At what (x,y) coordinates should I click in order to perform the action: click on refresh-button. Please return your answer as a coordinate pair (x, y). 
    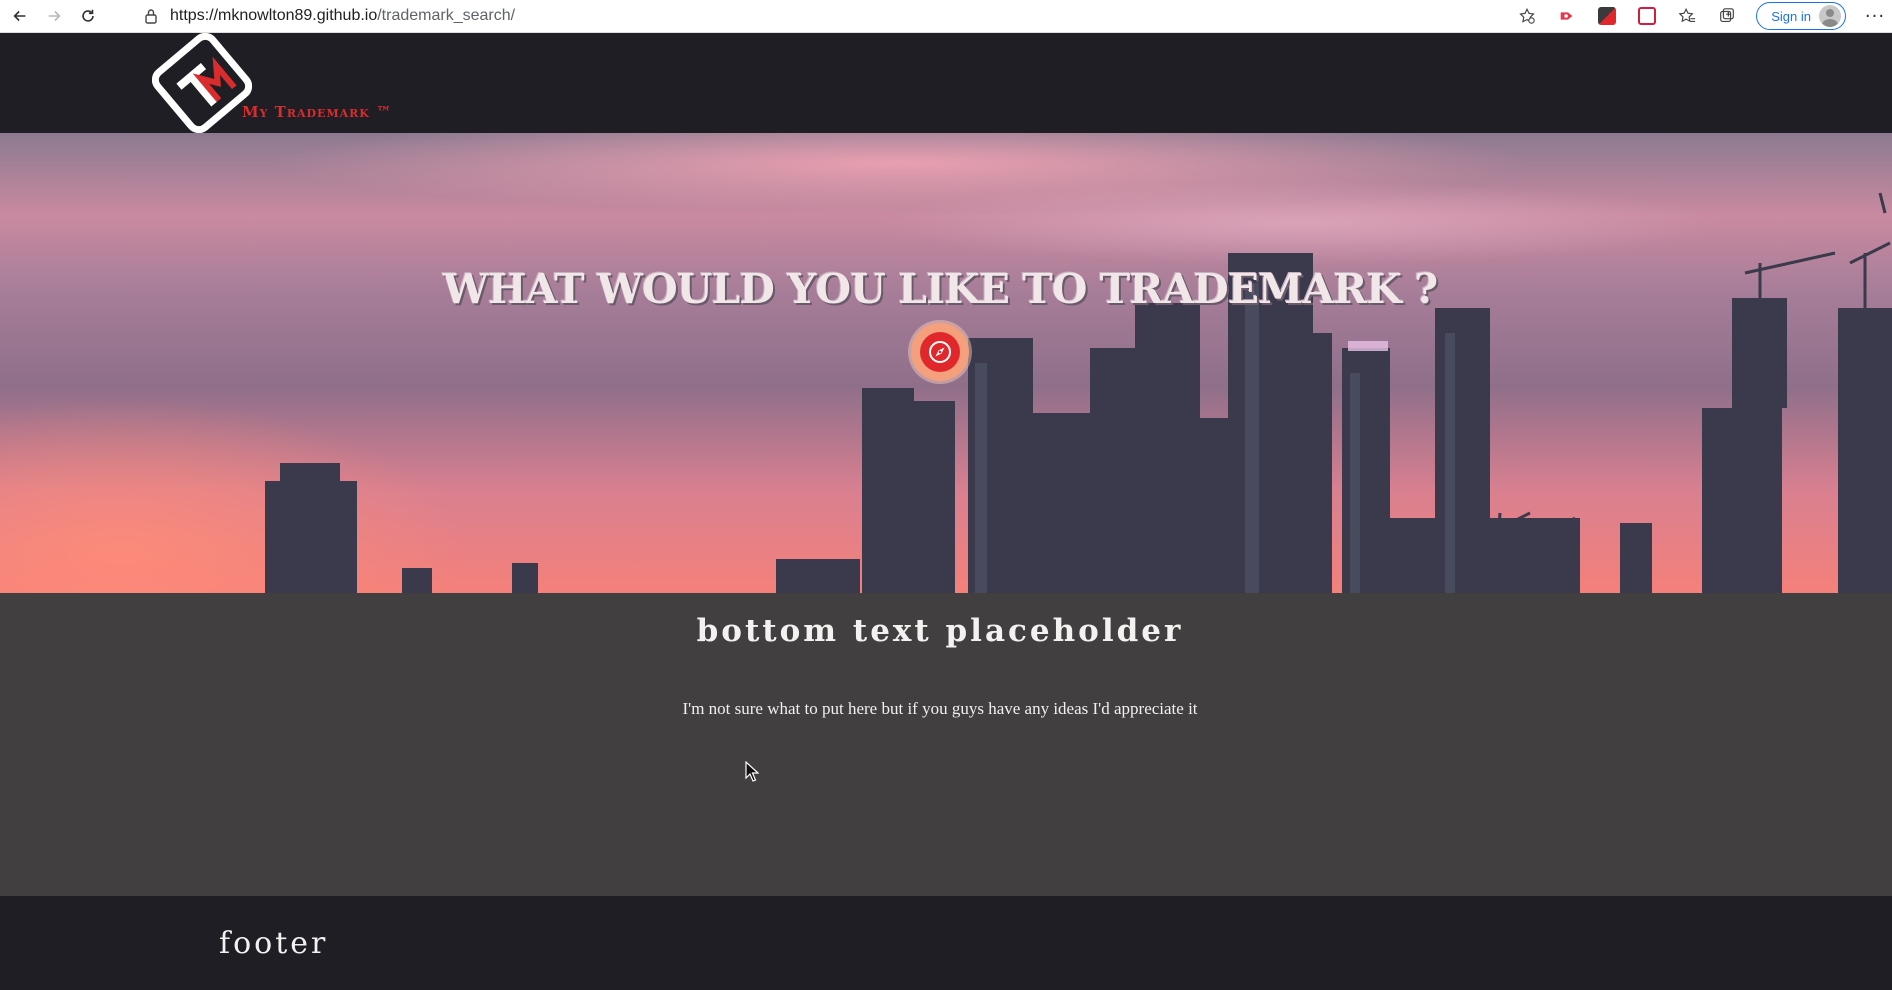
    Looking at the image, I should click on (88, 16).